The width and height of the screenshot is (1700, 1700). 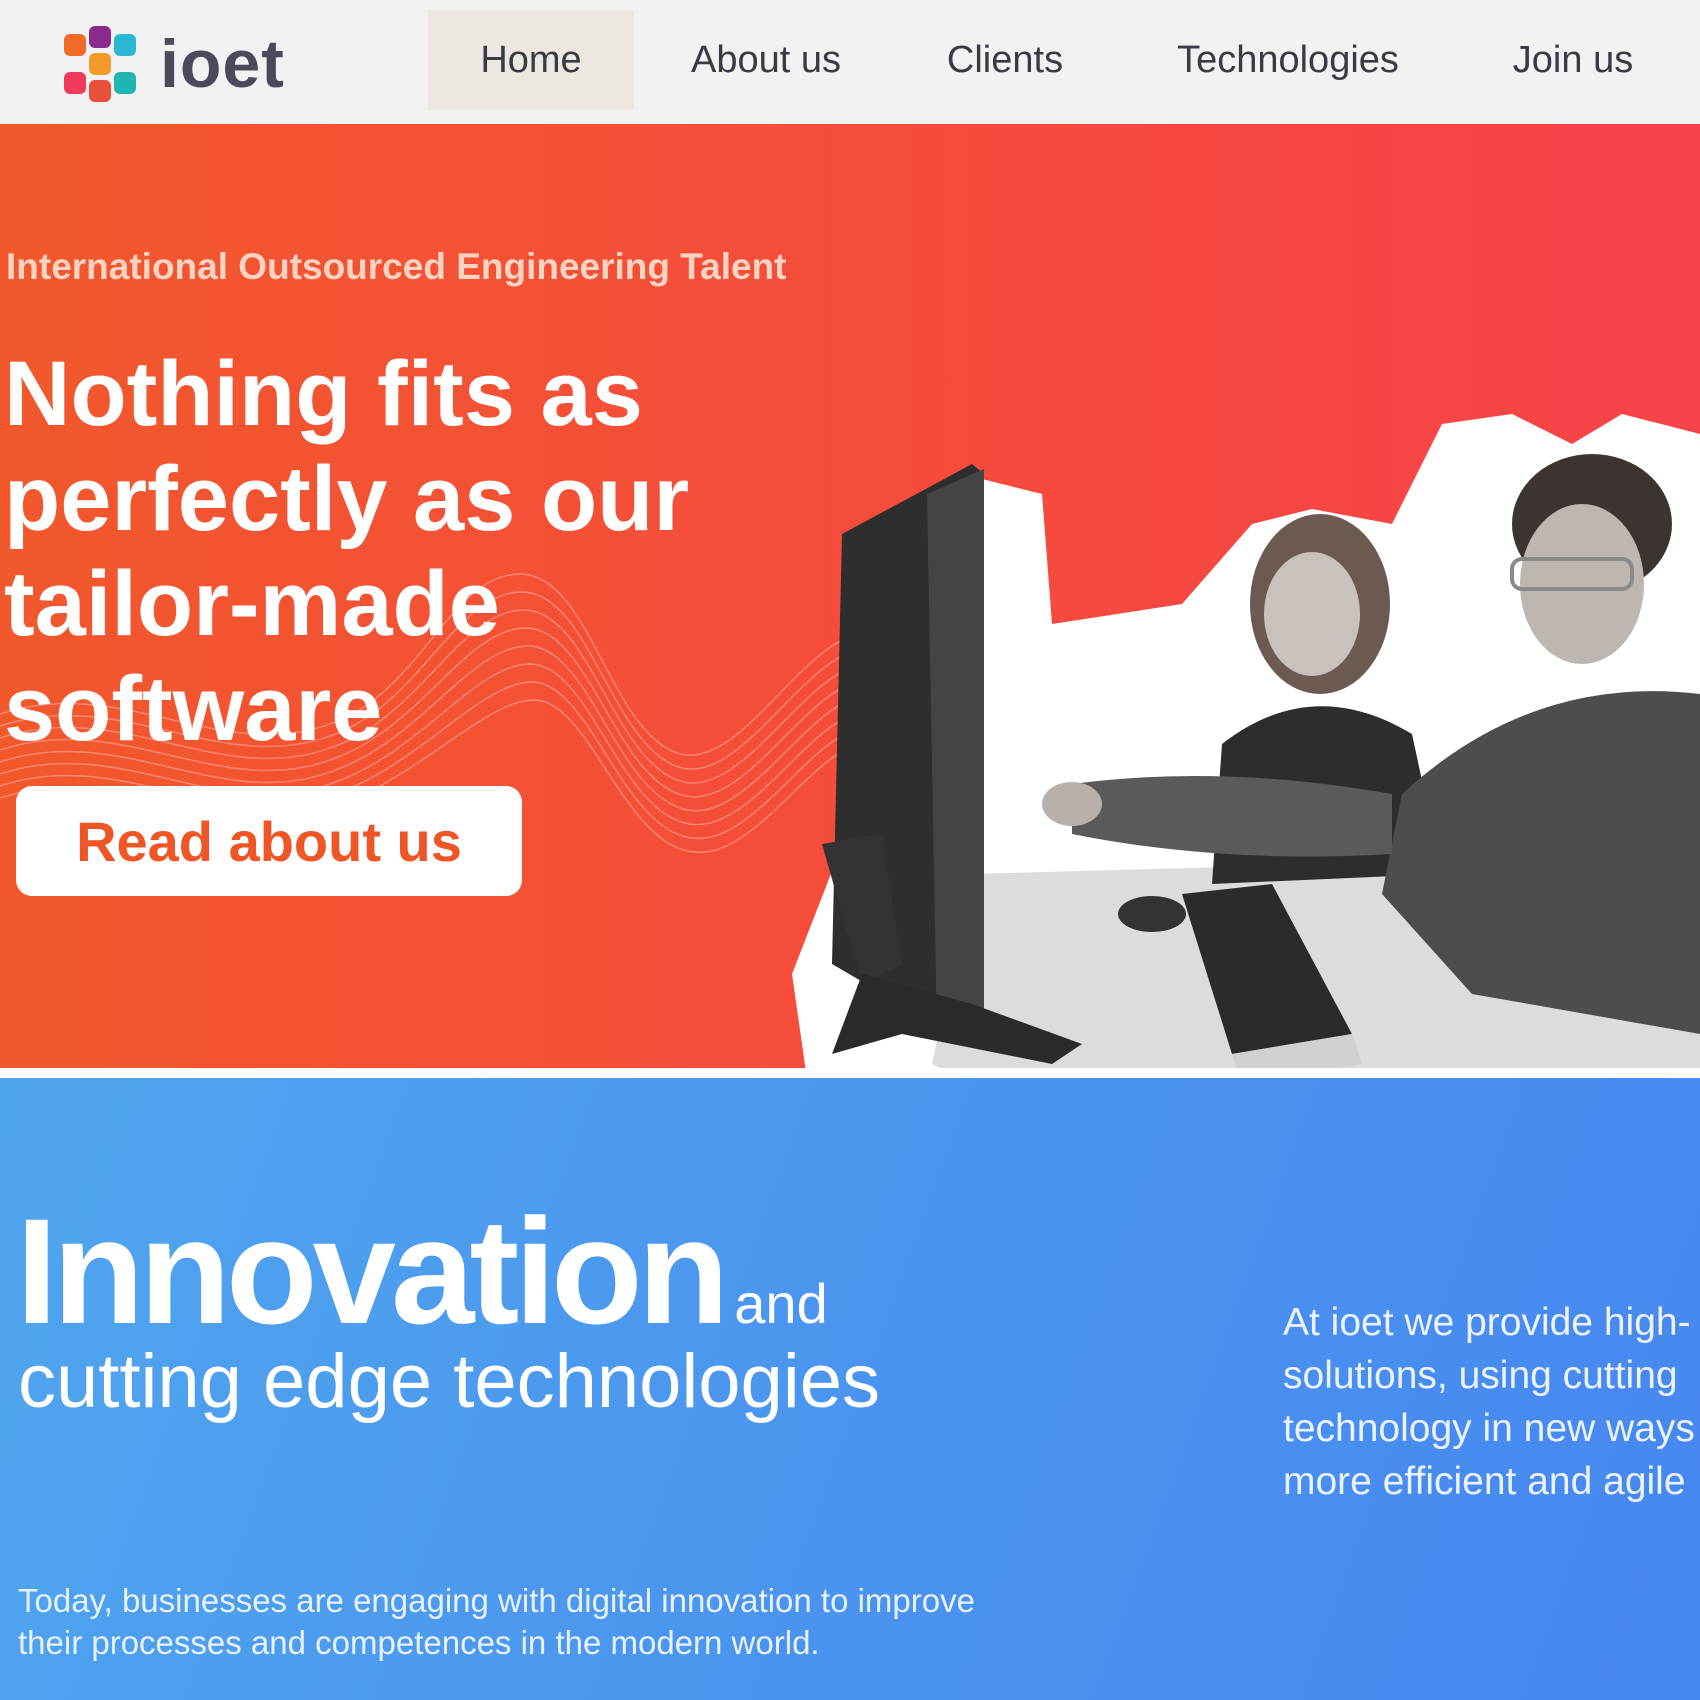 What do you see at coordinates (449, 1381) in the screenshot?
I see `innovation-subtitle: cutting edge technologies` at bounding box center [449, 1381].